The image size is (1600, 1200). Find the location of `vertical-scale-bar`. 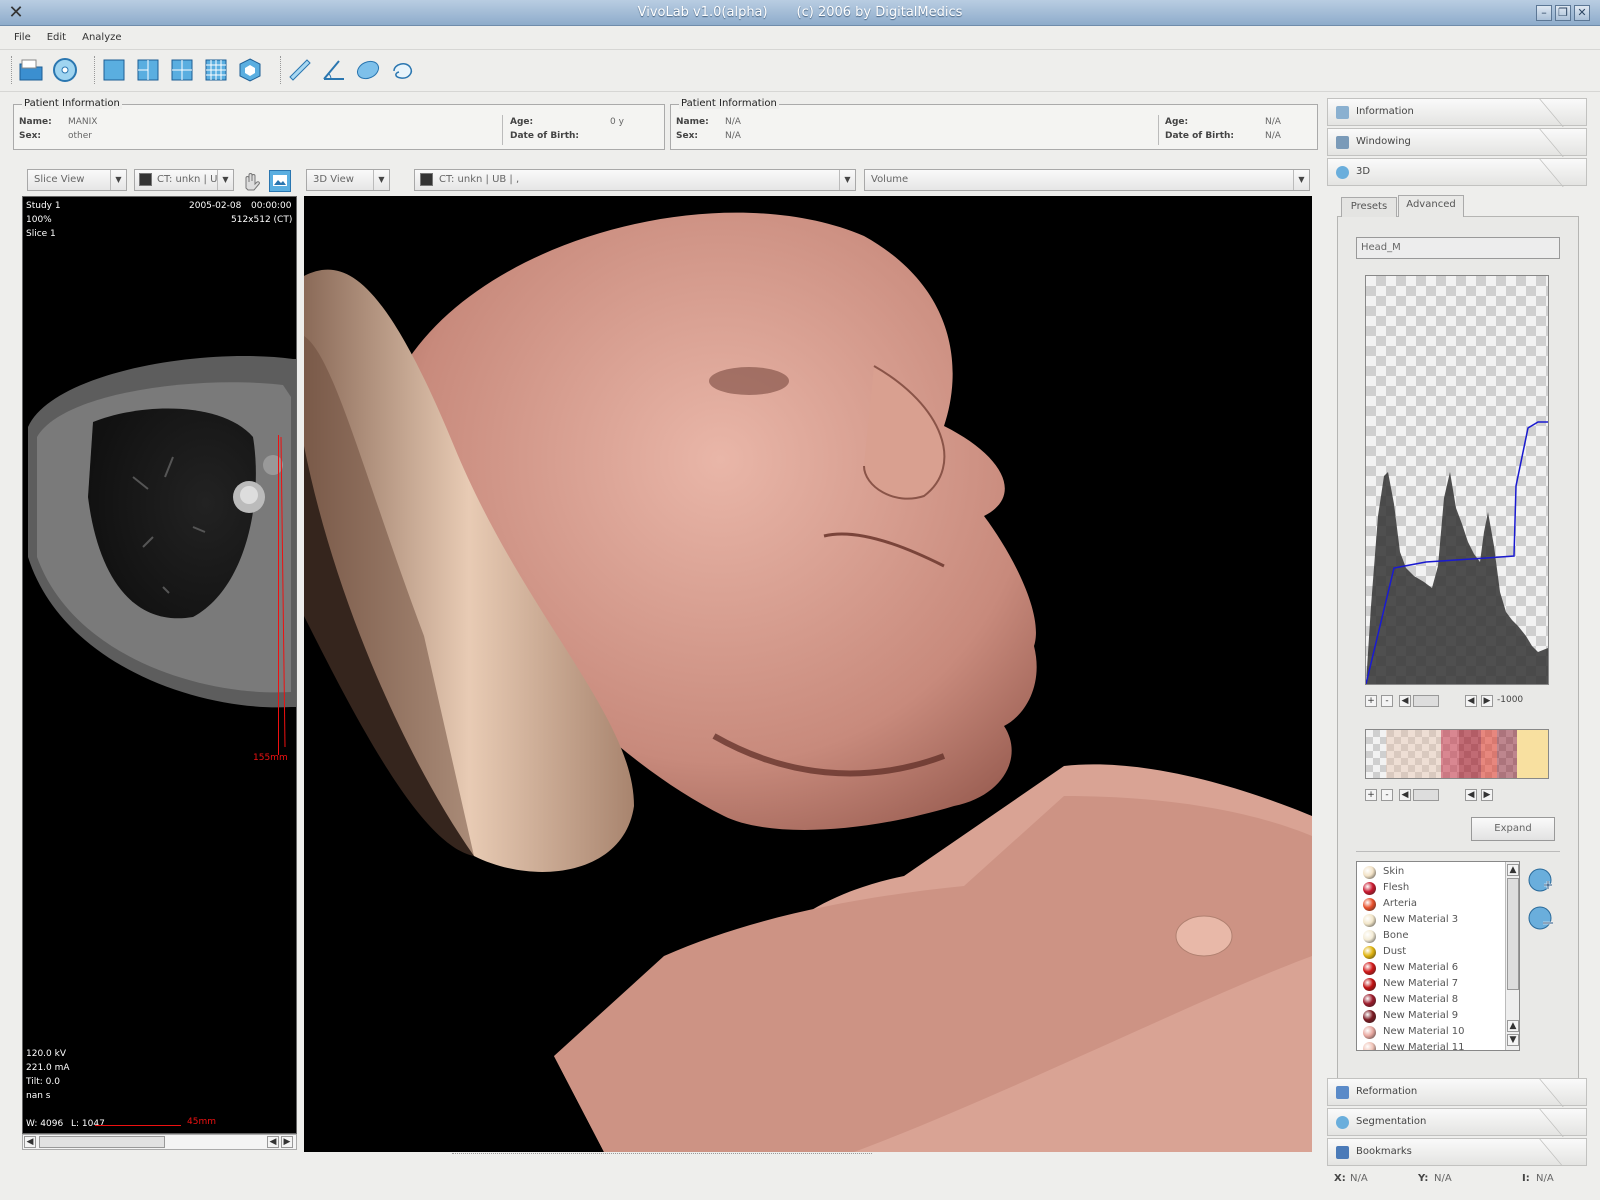

vertical-scale-bar is located at coordinates (277, 595).